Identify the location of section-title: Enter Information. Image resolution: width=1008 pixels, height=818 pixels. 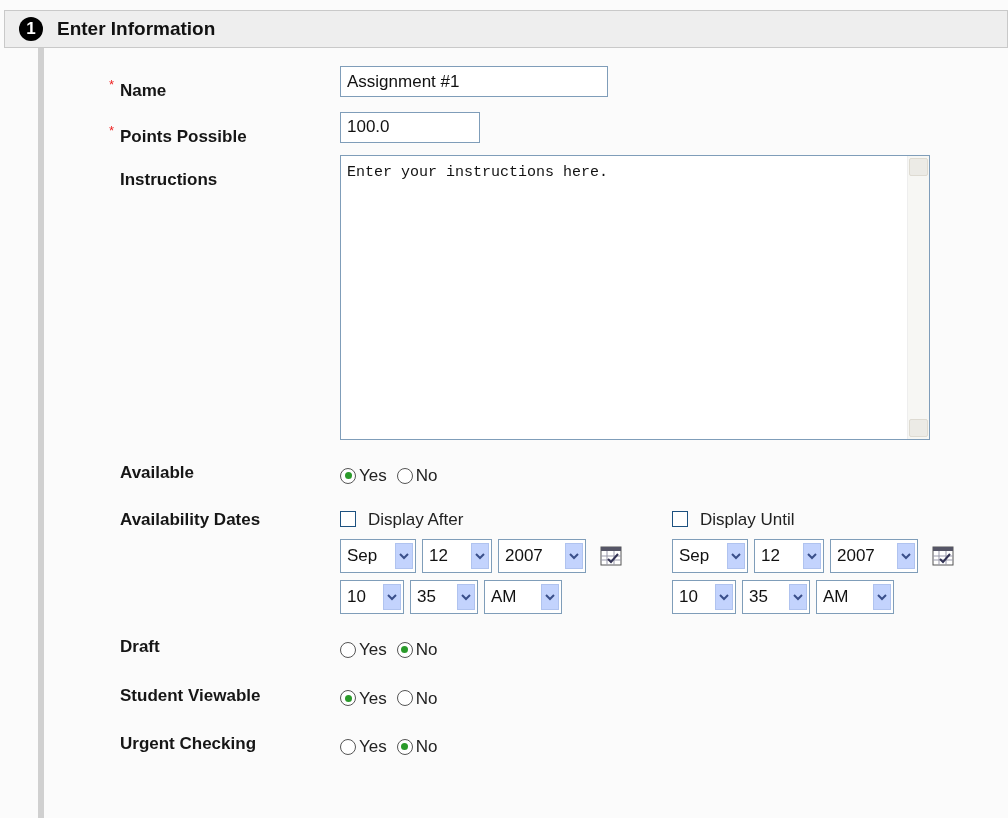
(136, 28).